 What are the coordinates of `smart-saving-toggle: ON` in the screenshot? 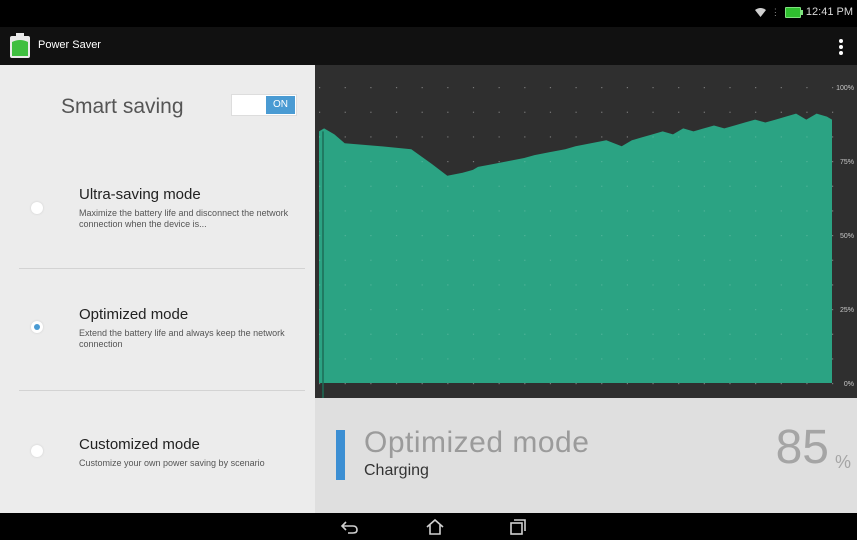 It's located at (264, 105).